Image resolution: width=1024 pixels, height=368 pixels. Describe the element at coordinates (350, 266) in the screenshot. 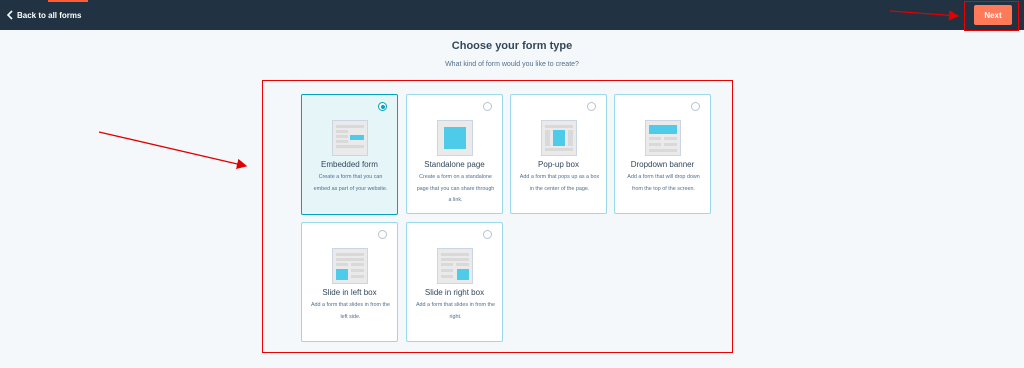

I see `slide-in-left-icon` at that location.